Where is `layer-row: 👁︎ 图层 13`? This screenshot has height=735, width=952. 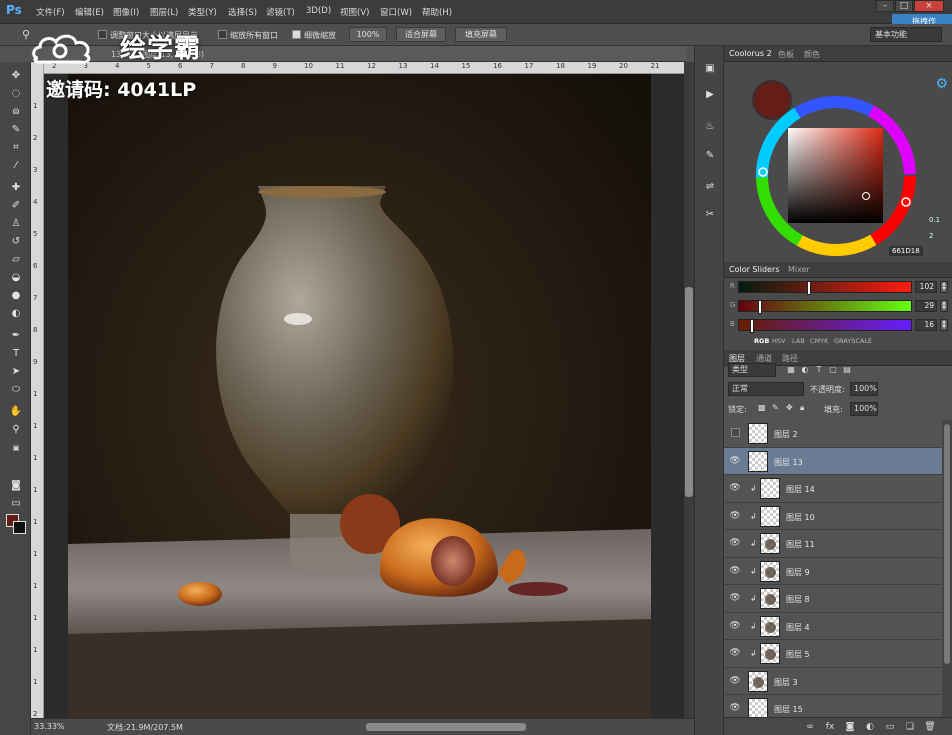 layer-row: 👁︎ 图层 13 is located at coordinates (833, 461).